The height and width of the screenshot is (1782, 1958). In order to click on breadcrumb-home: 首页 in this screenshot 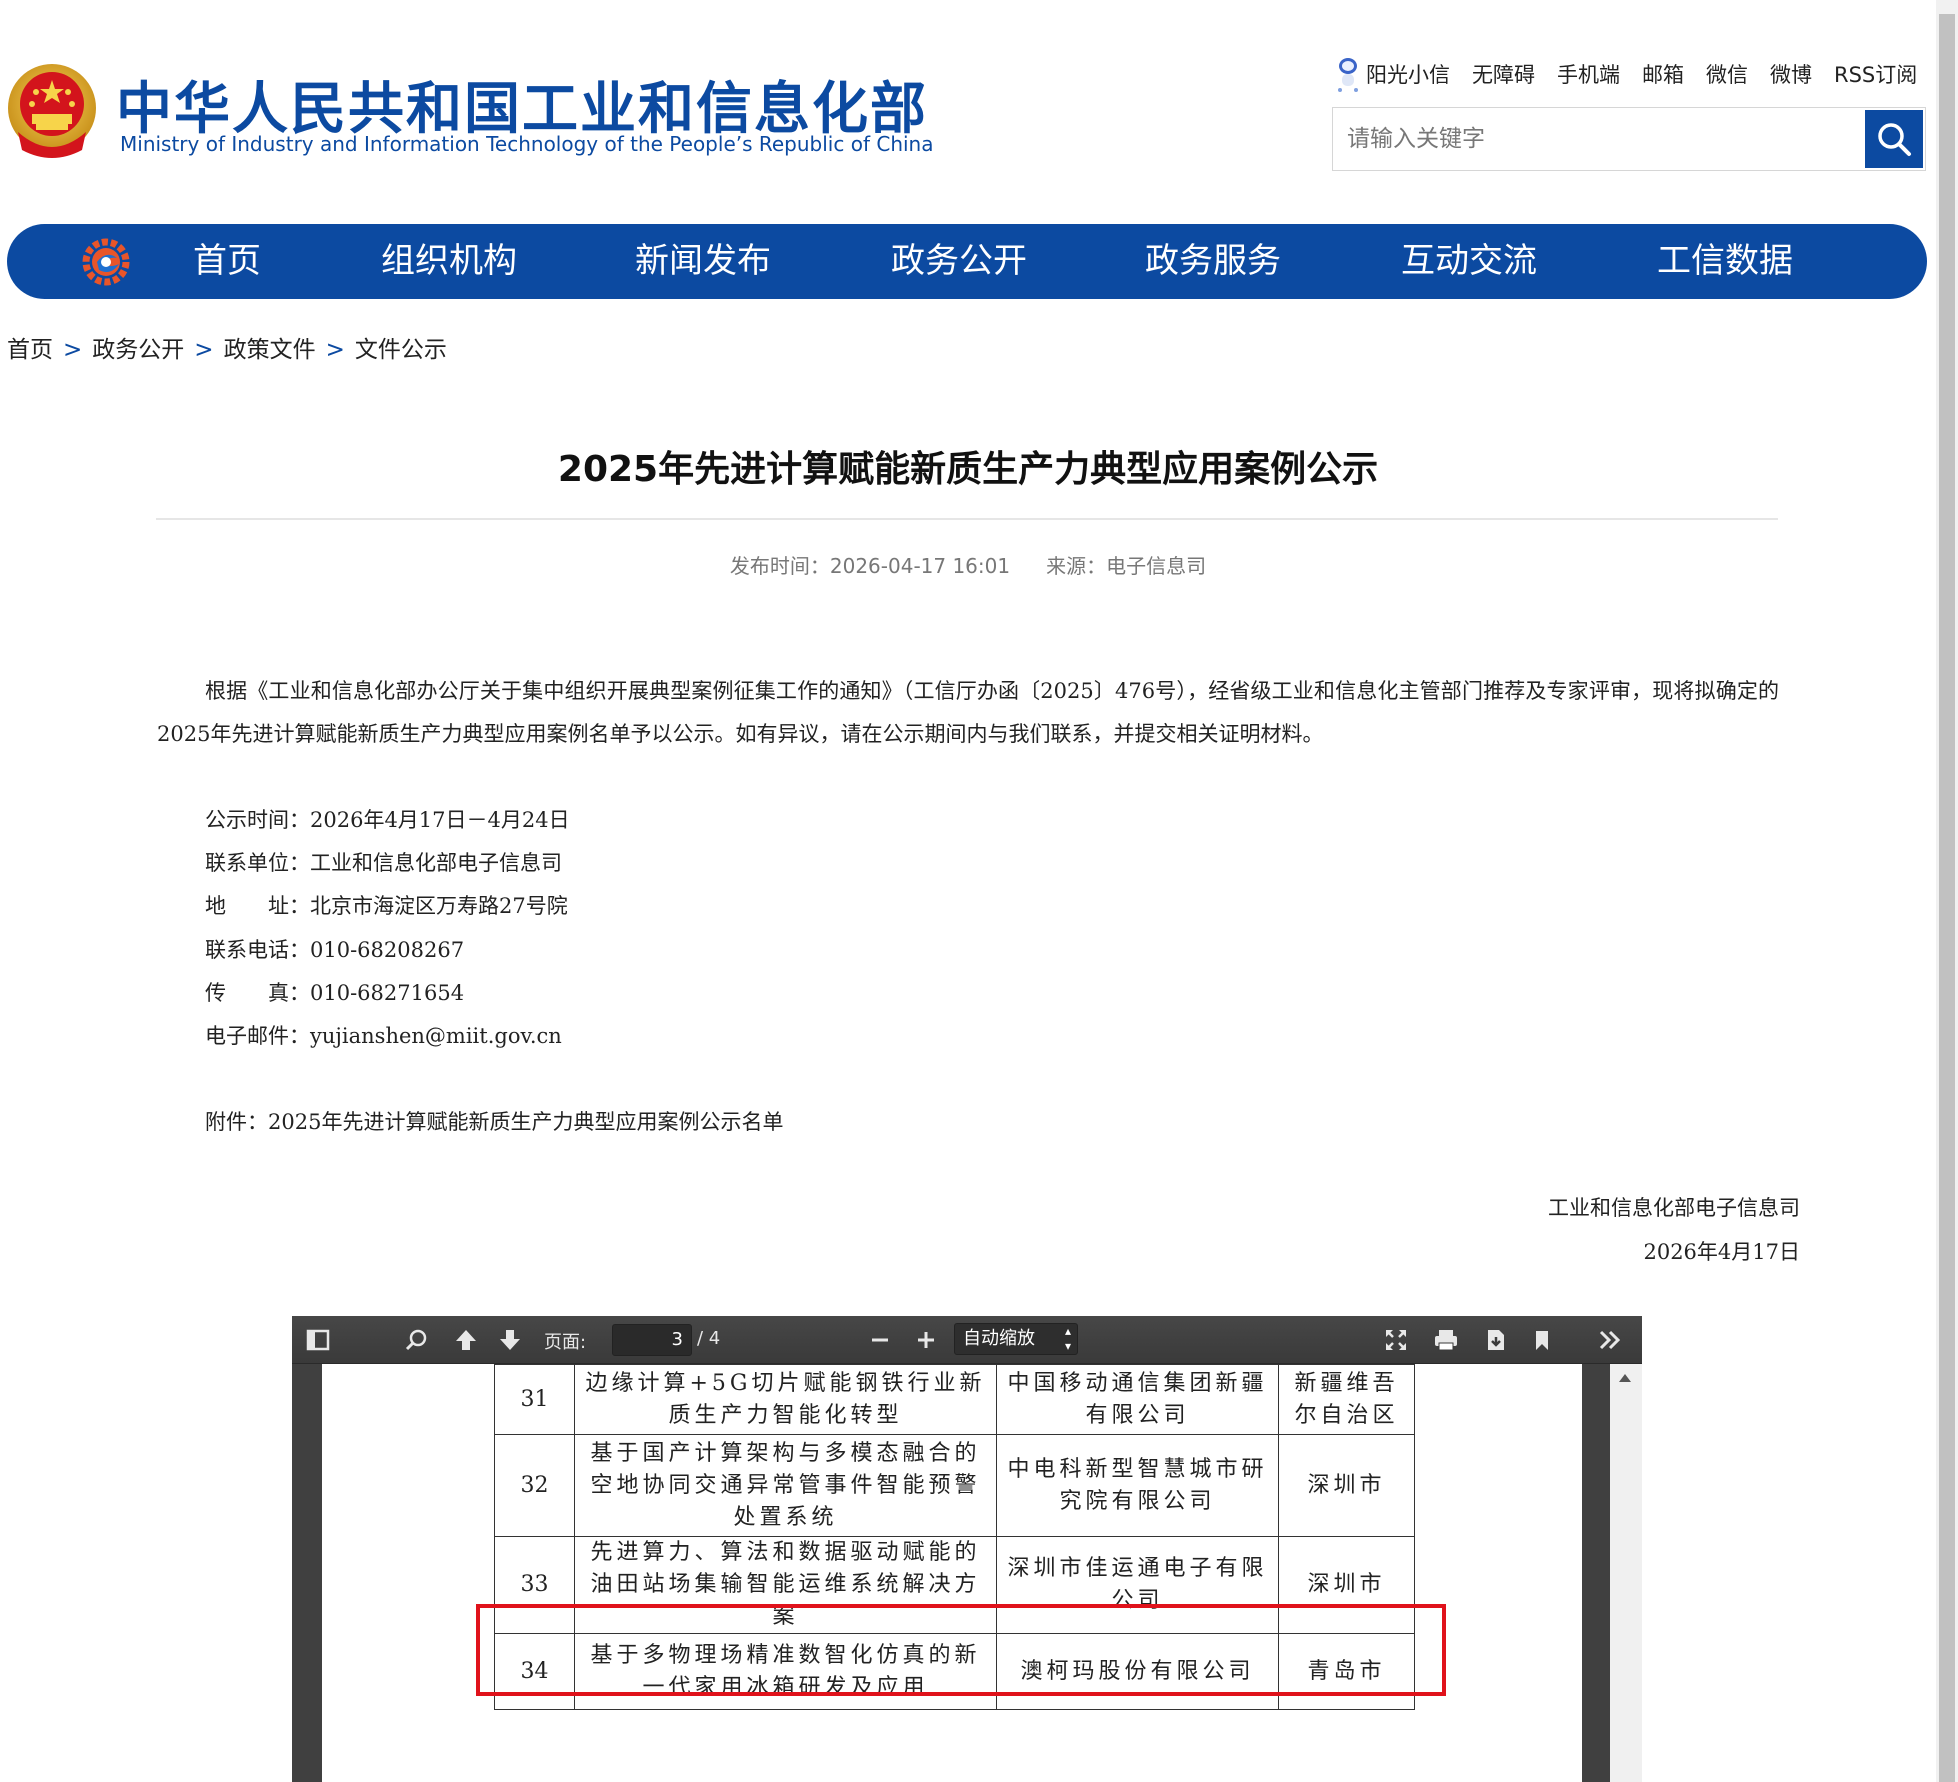, I will do `click(30, 350)`.